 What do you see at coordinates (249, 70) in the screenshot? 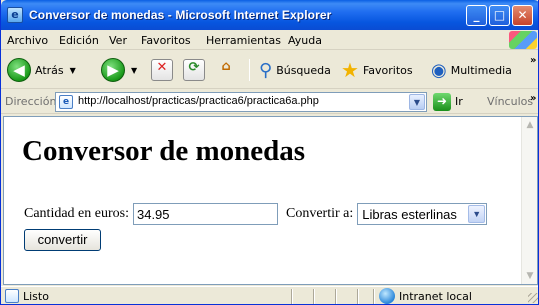
I see `toolbar-separator` at bounding box center [249, 70].